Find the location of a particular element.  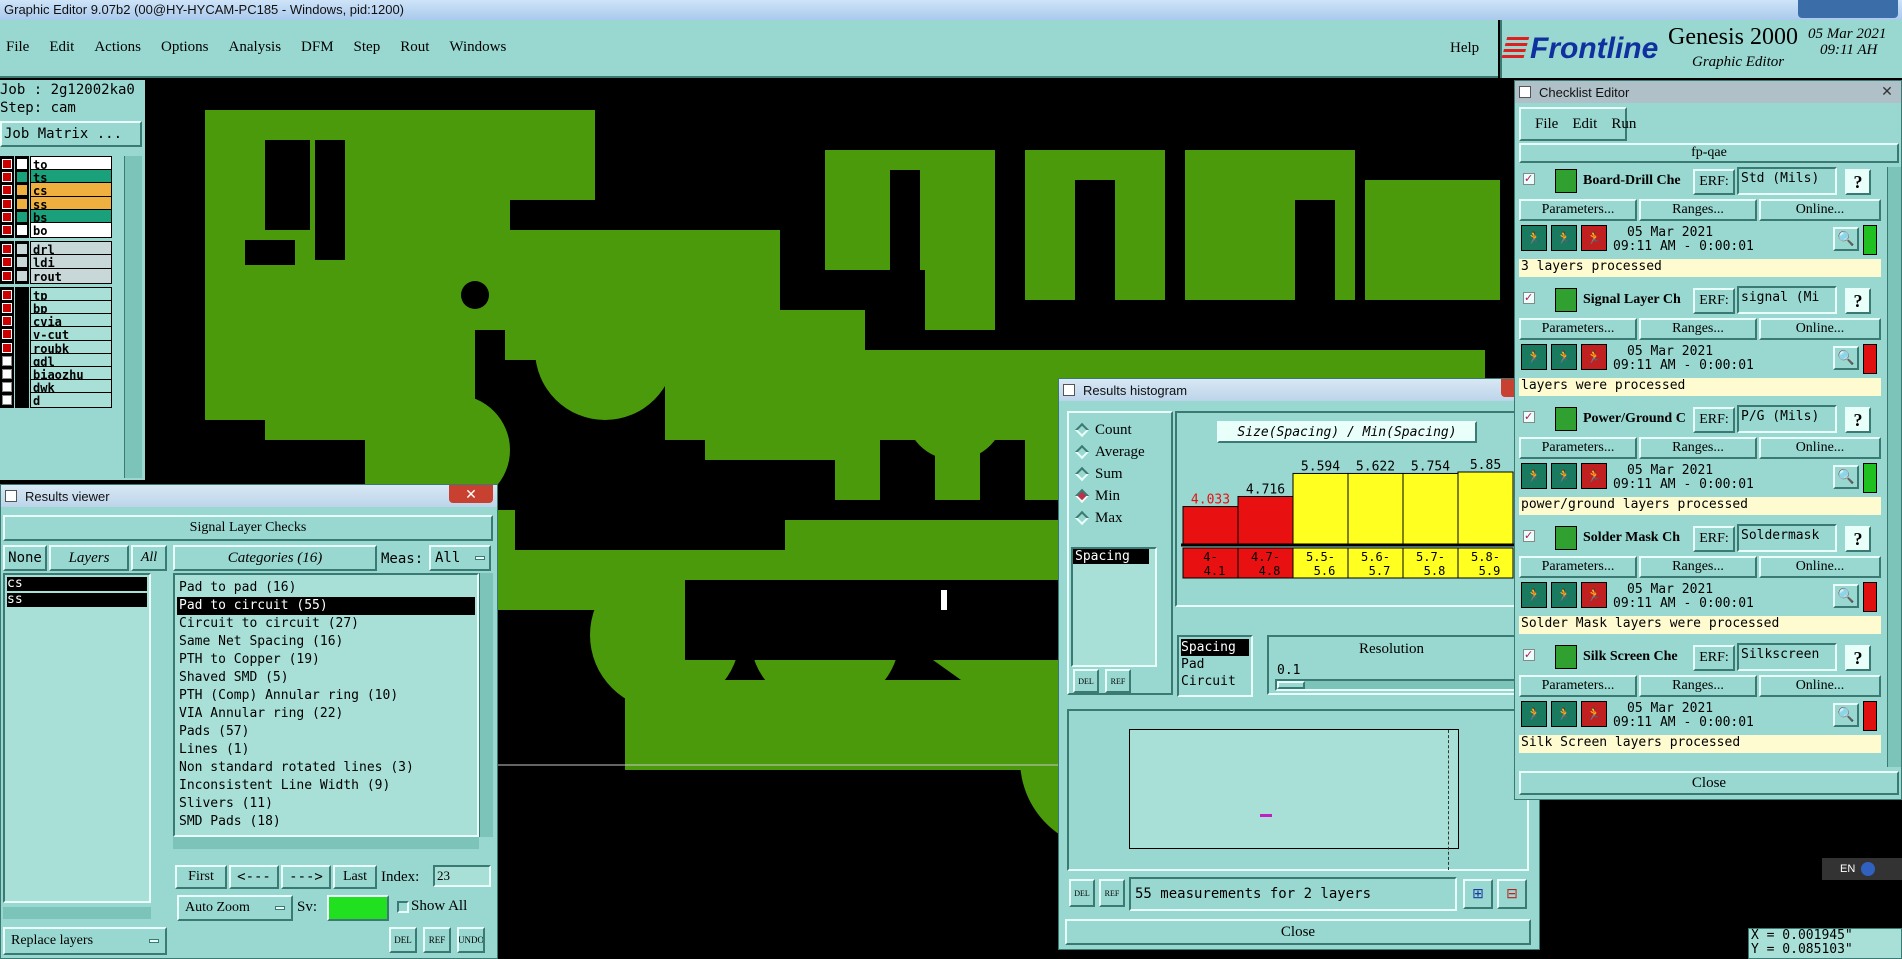

category-item: Lines (1) is located at coordinates (326, 750).